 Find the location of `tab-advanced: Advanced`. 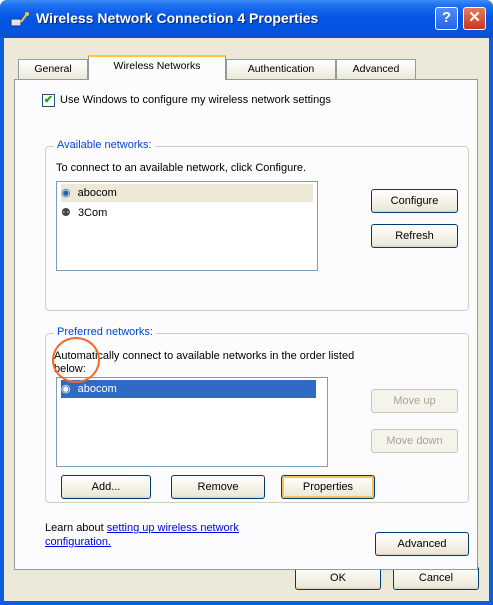

tab-advanced: Advanced is located at coordinates (376, 69).